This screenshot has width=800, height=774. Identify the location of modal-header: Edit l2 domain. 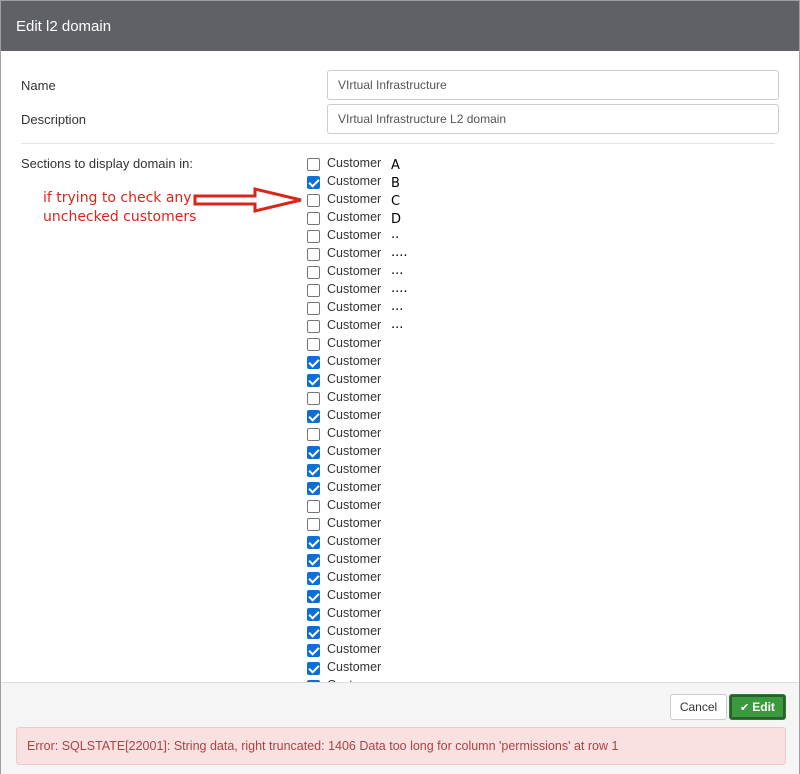
(400, 26).